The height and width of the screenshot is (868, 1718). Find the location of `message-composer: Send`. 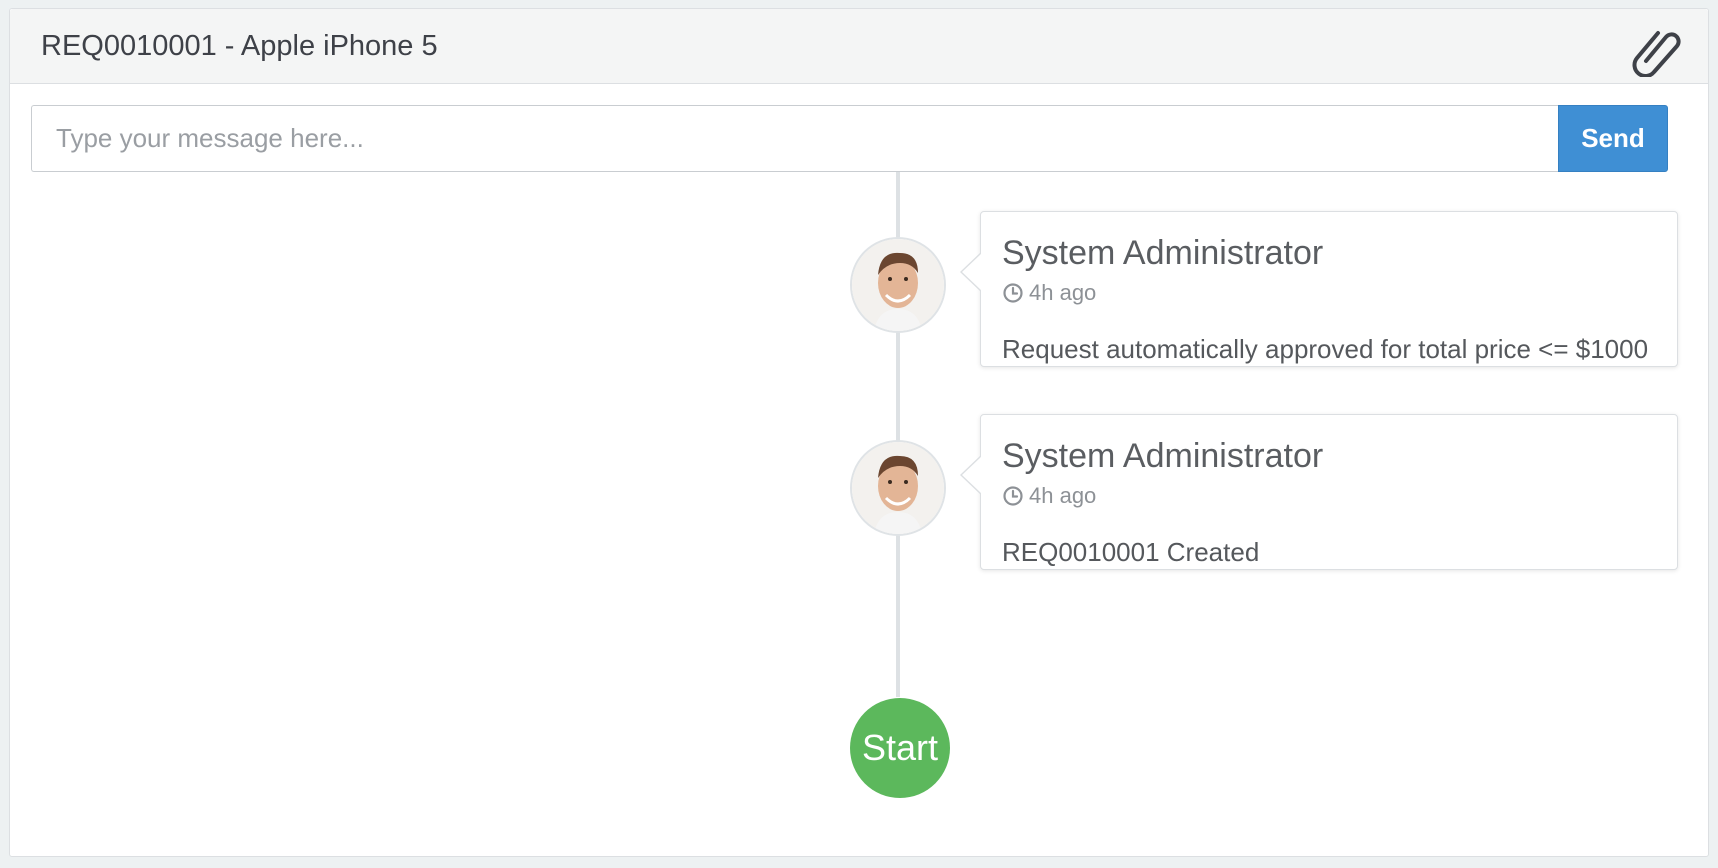

message-composer: Send is located at coordinates (849, 138).